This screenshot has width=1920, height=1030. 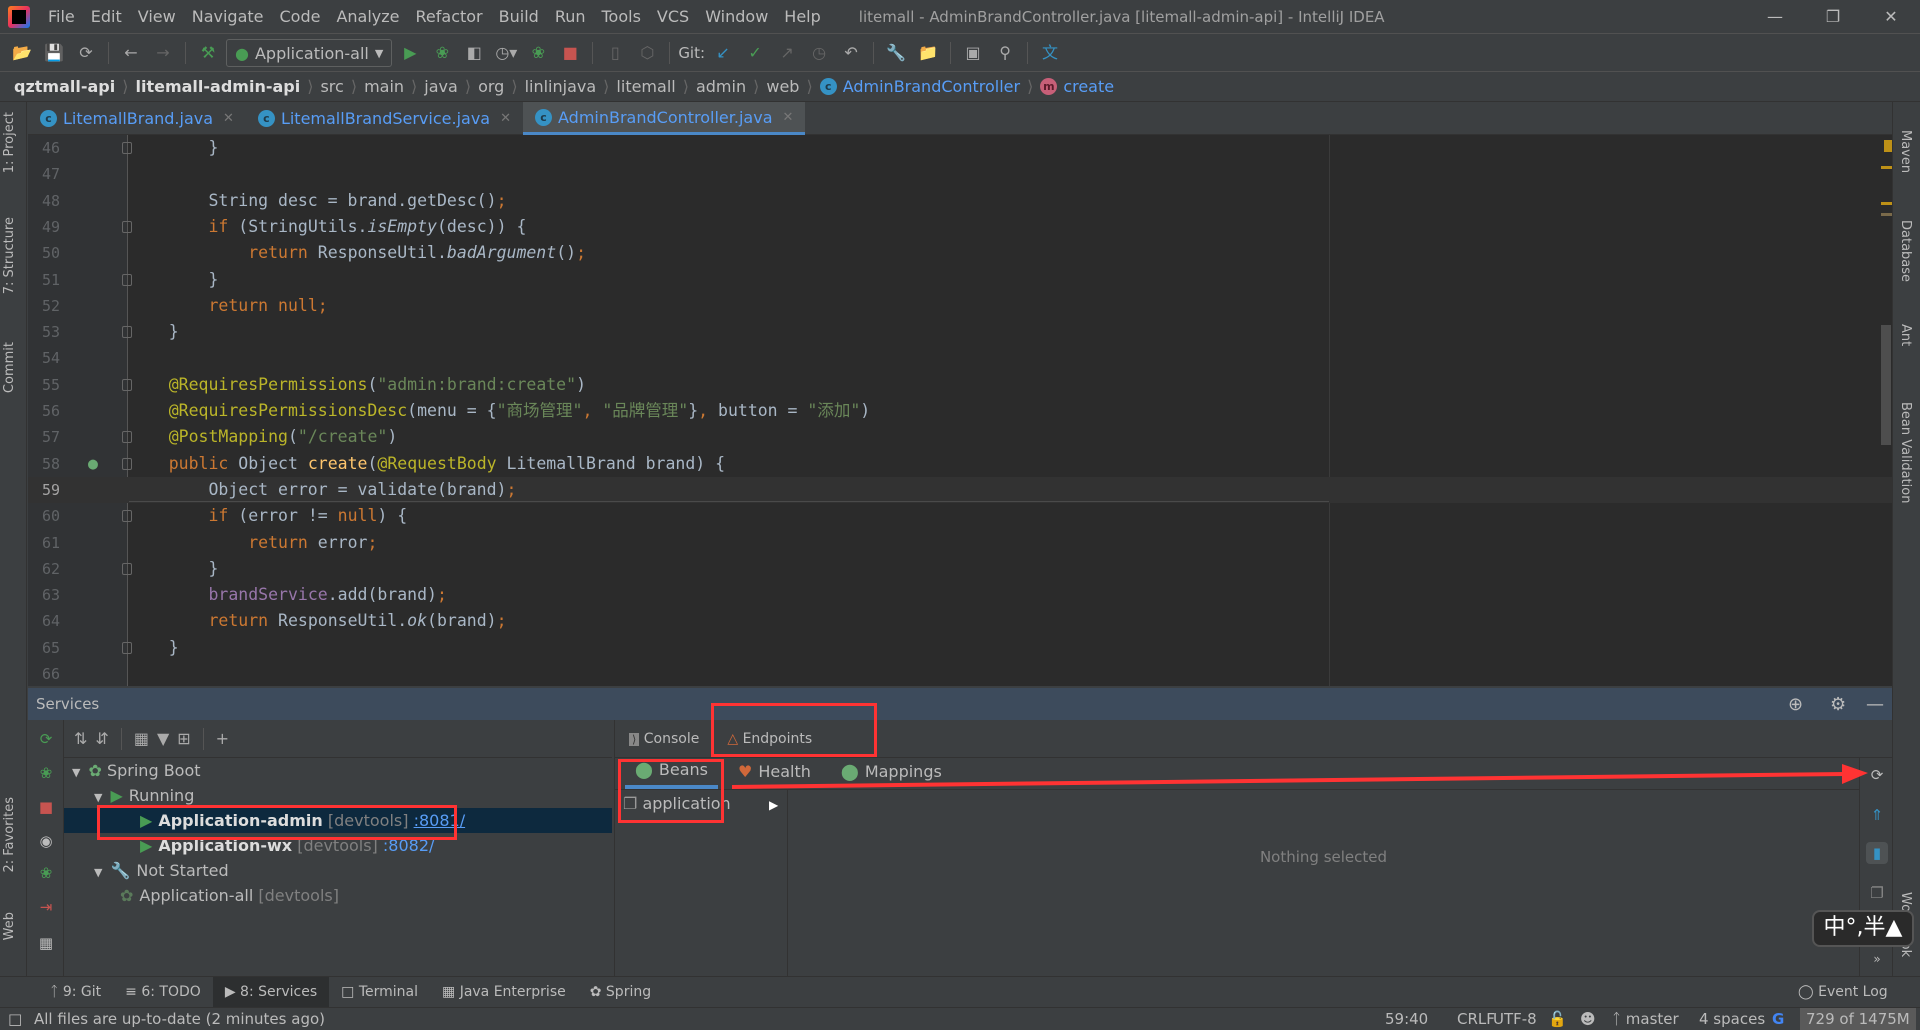 I want to click on tree-node-running: ▼ ▶ Running, so click(x=338, y=795).